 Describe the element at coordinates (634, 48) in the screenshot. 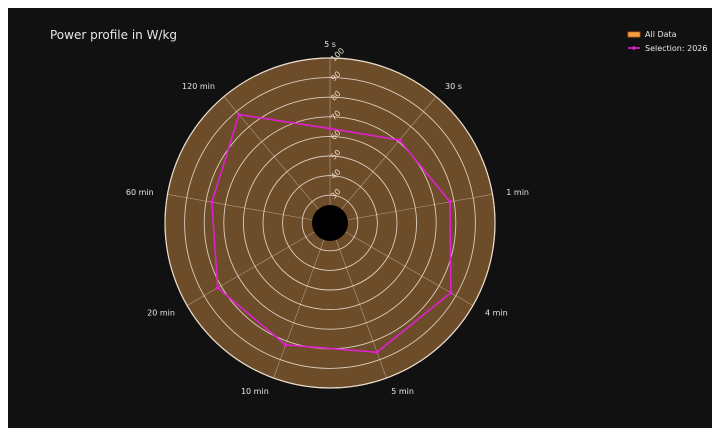

I see `legend-marker-selection` at that location.